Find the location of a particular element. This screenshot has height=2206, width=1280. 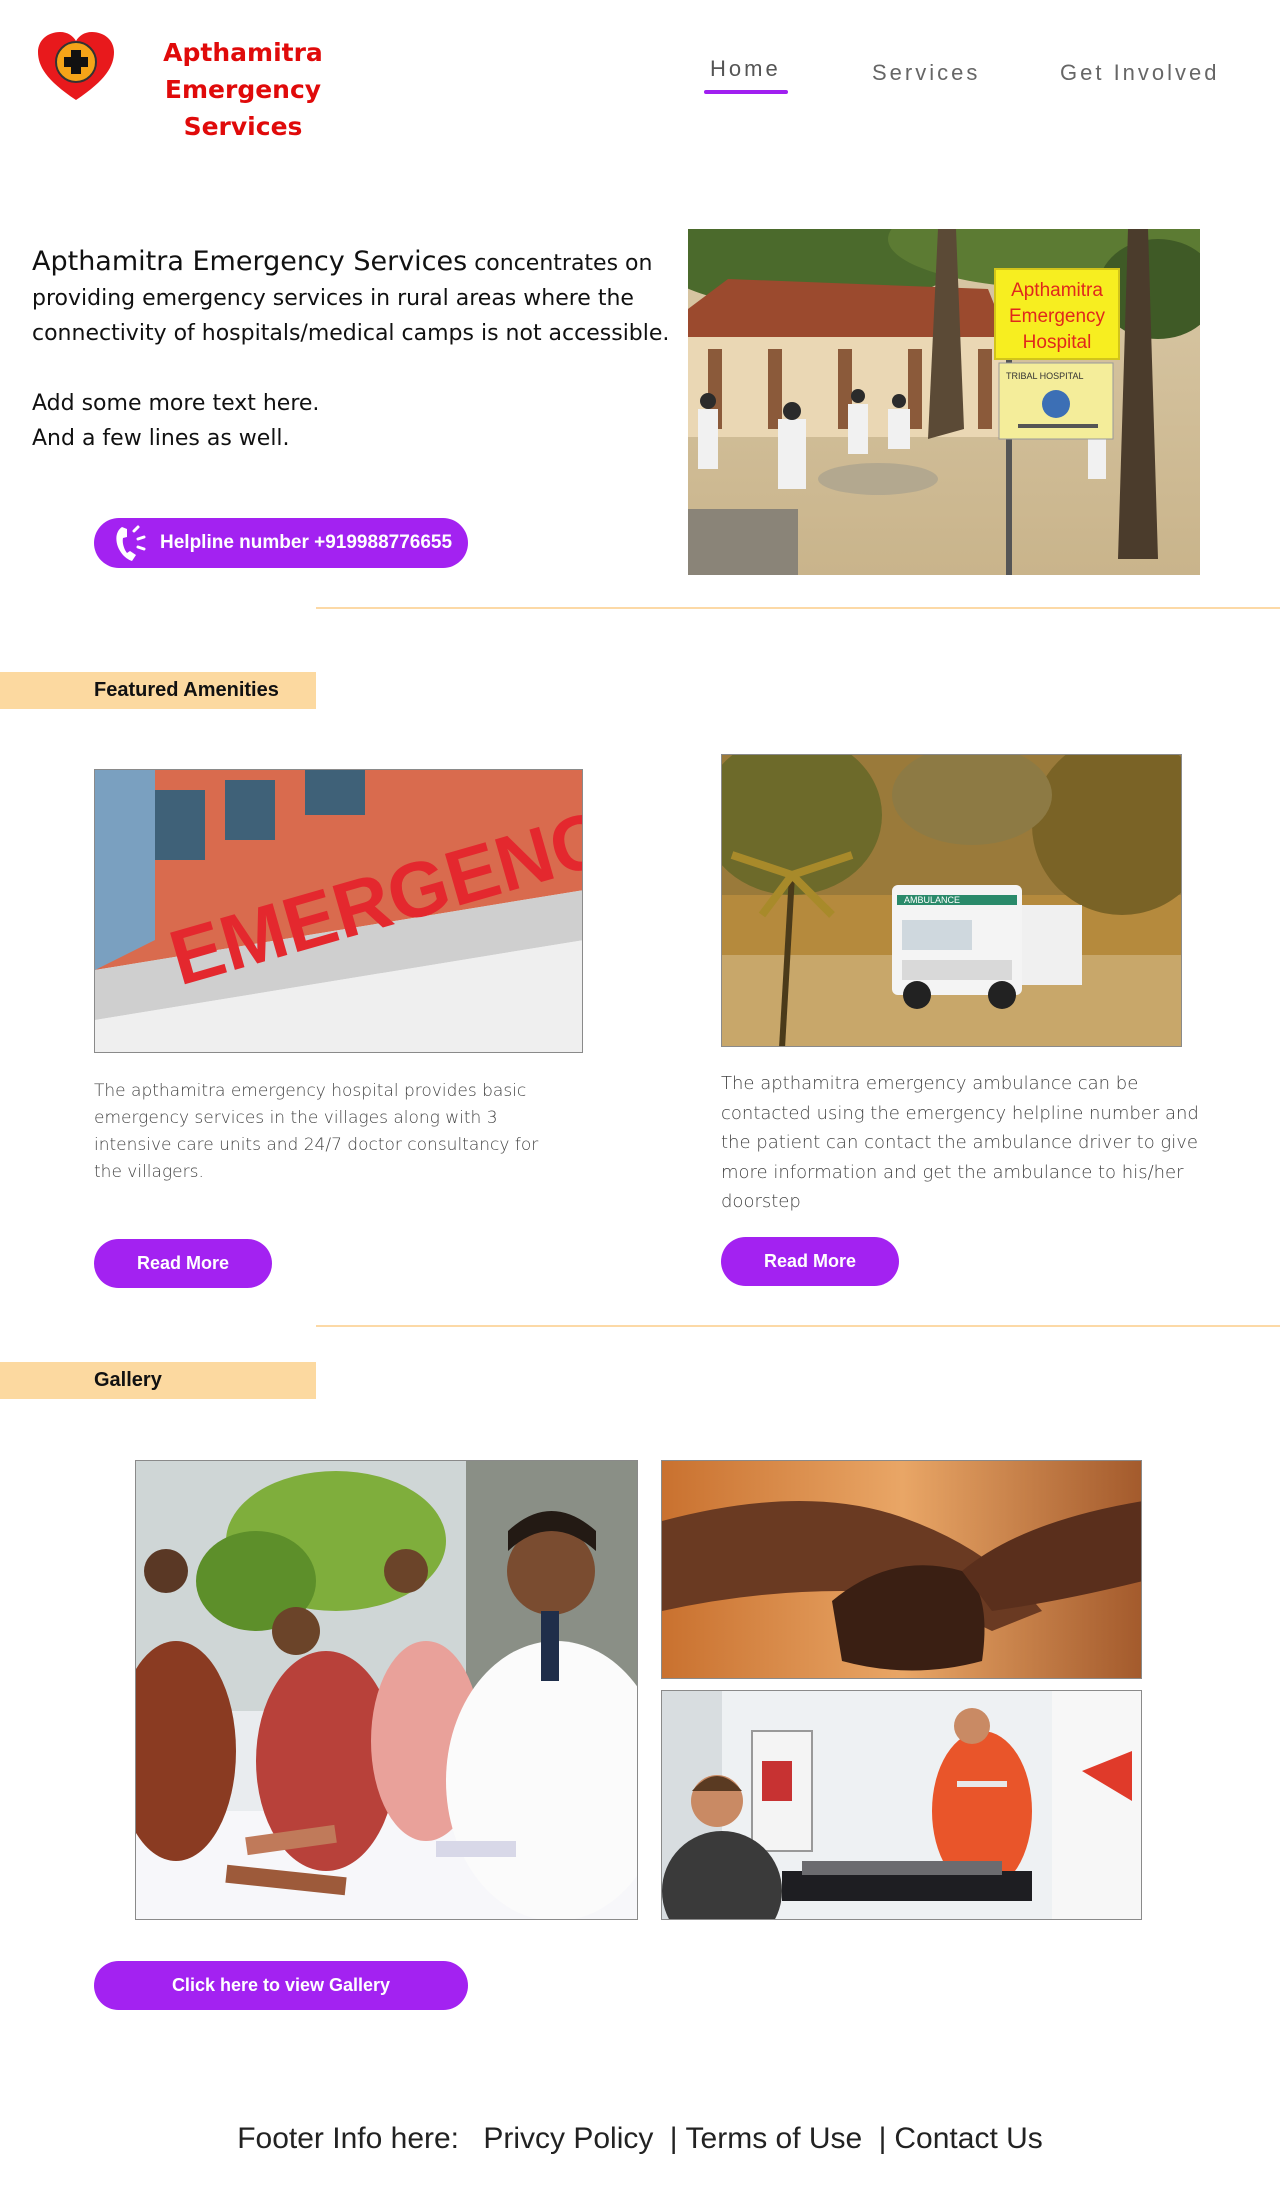

brand-name: Apthamitra Emergency Services is located at coordinates (243, 89).